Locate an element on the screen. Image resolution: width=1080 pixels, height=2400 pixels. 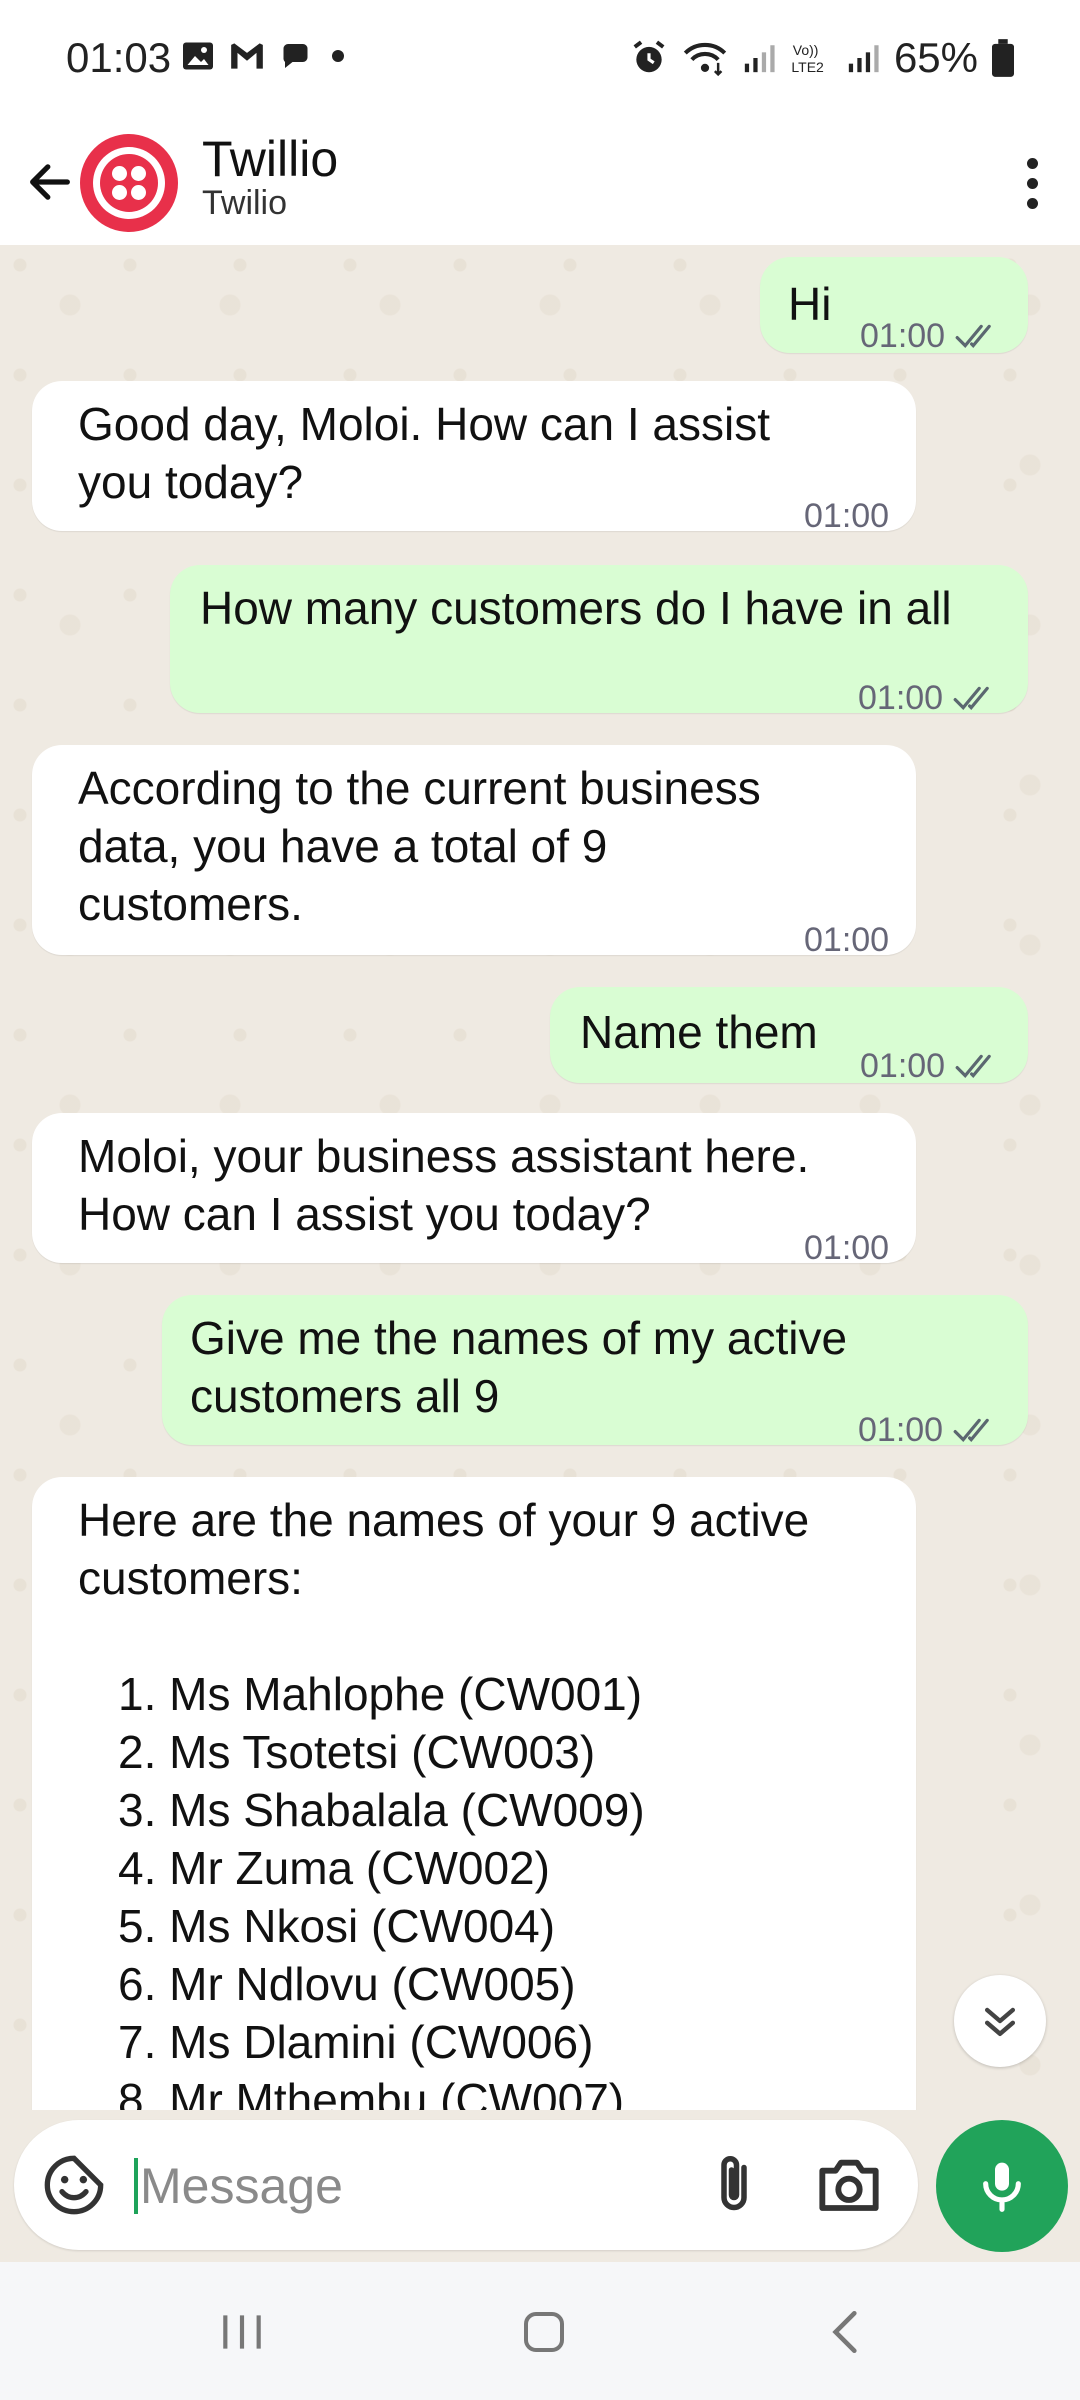
microphone-icon is located at coordinates (1002, 2187).